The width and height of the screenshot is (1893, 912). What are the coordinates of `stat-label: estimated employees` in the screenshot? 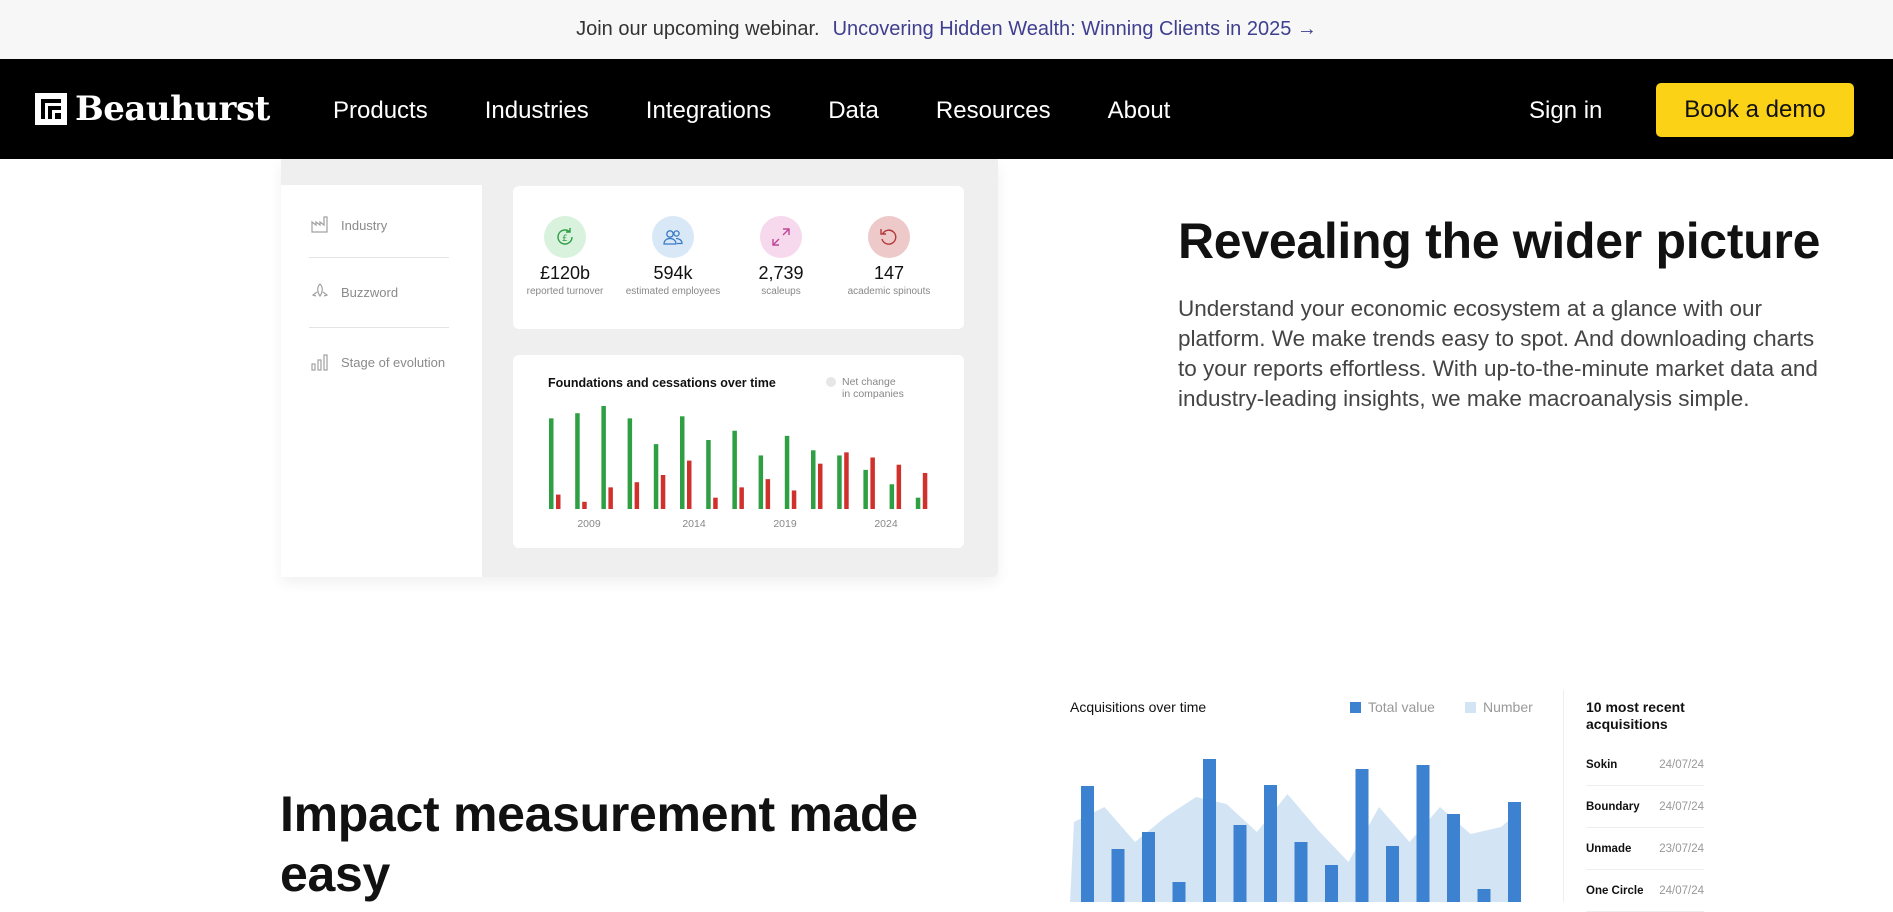 It's located at (673, 291).